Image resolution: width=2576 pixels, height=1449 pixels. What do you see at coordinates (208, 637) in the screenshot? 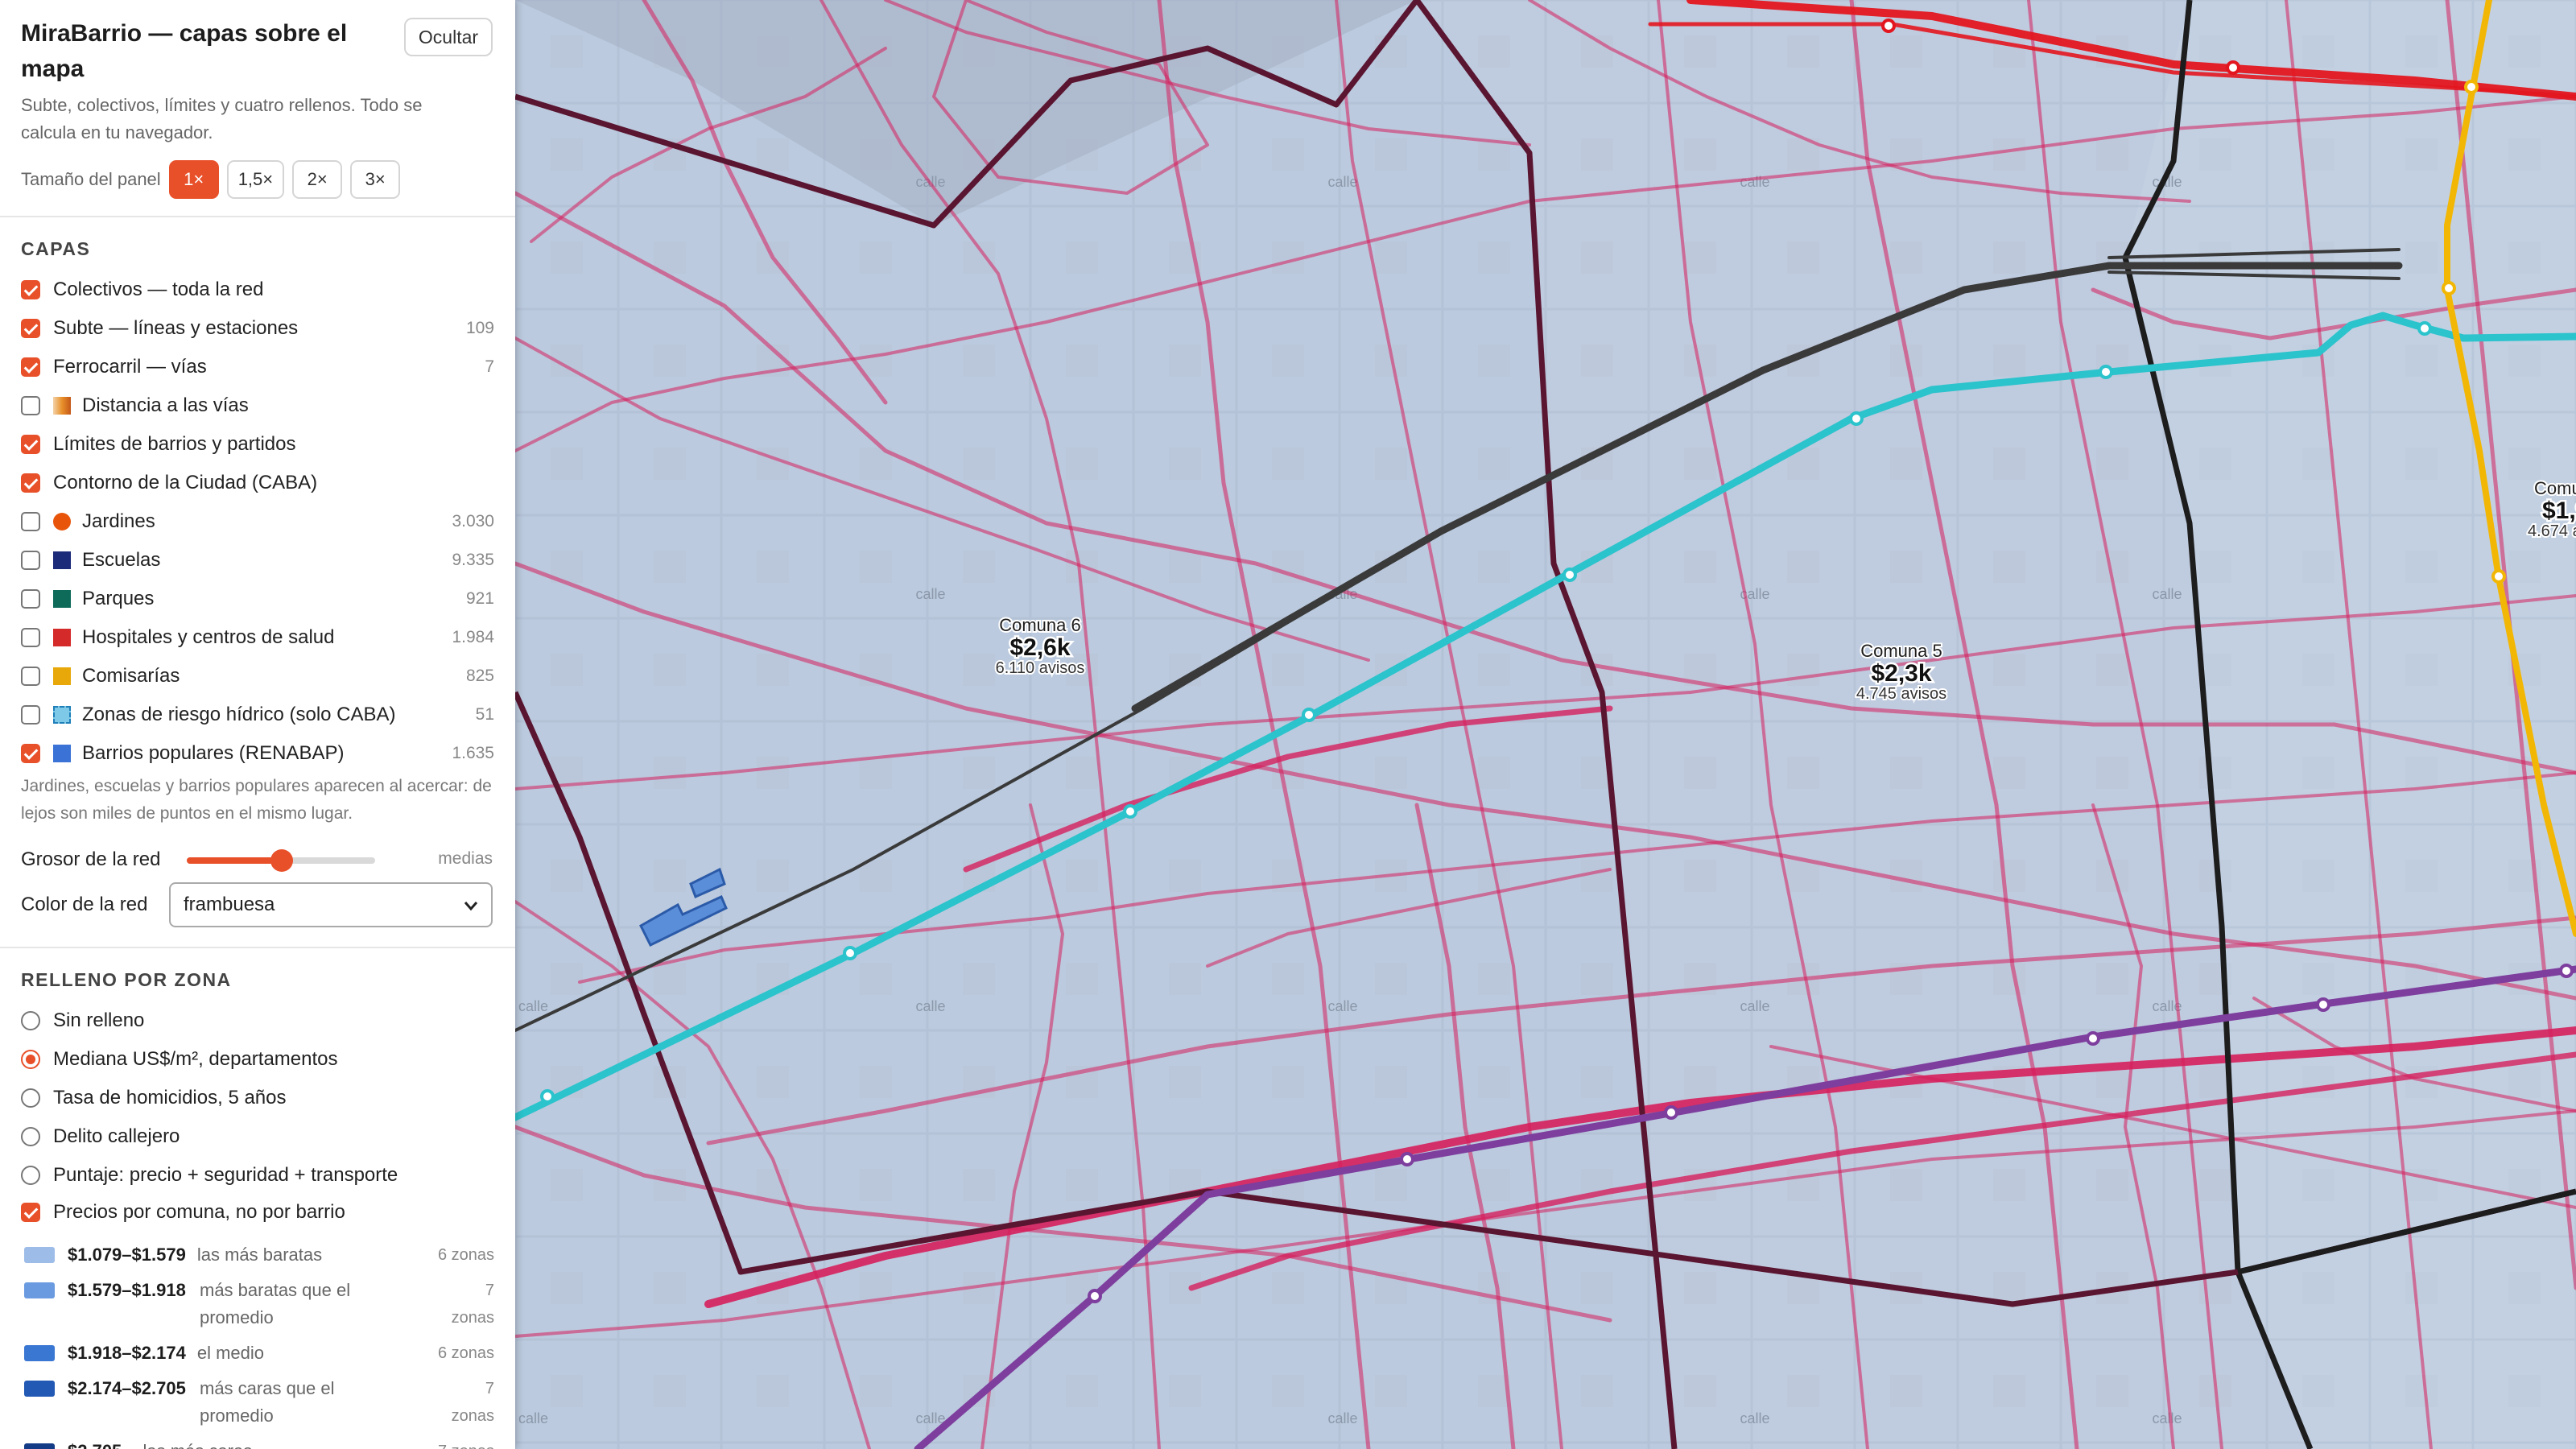
I see `layer-label: Hospitales y centros de salud` at bounding box center [208, 637].